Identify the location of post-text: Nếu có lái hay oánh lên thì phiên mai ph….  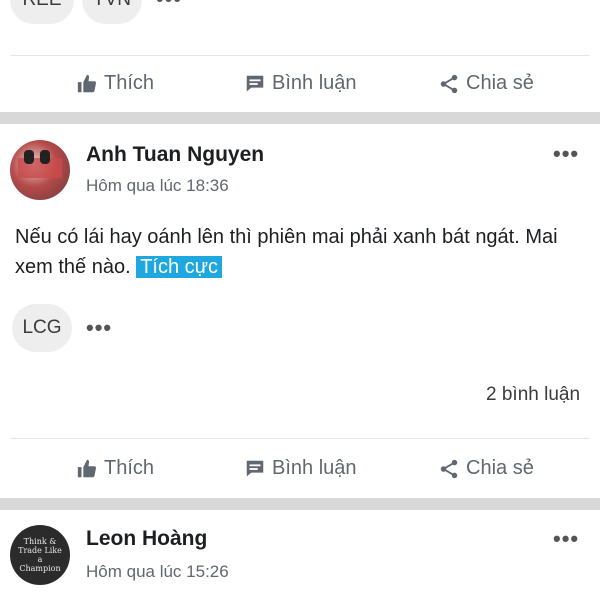
(295, 252).